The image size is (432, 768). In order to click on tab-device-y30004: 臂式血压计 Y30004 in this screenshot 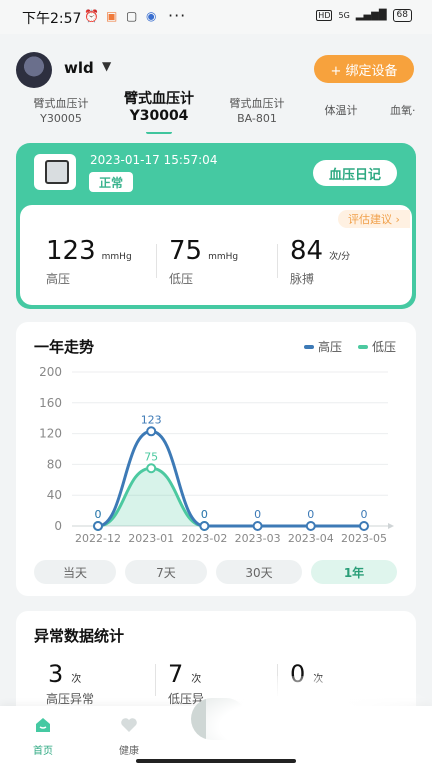, I will do `click(159, 108)`.